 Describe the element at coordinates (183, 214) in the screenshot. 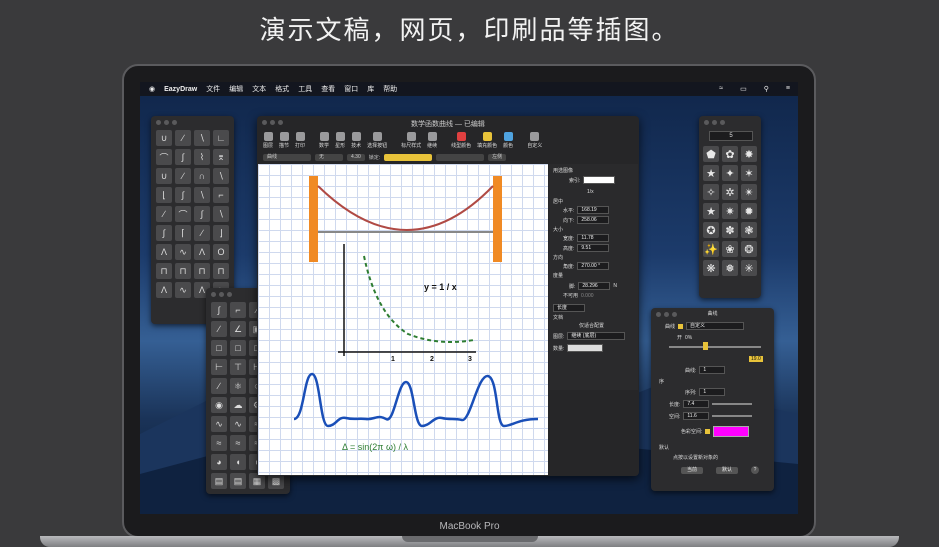

I see `curve-arc-icon: ⌒` at that location.